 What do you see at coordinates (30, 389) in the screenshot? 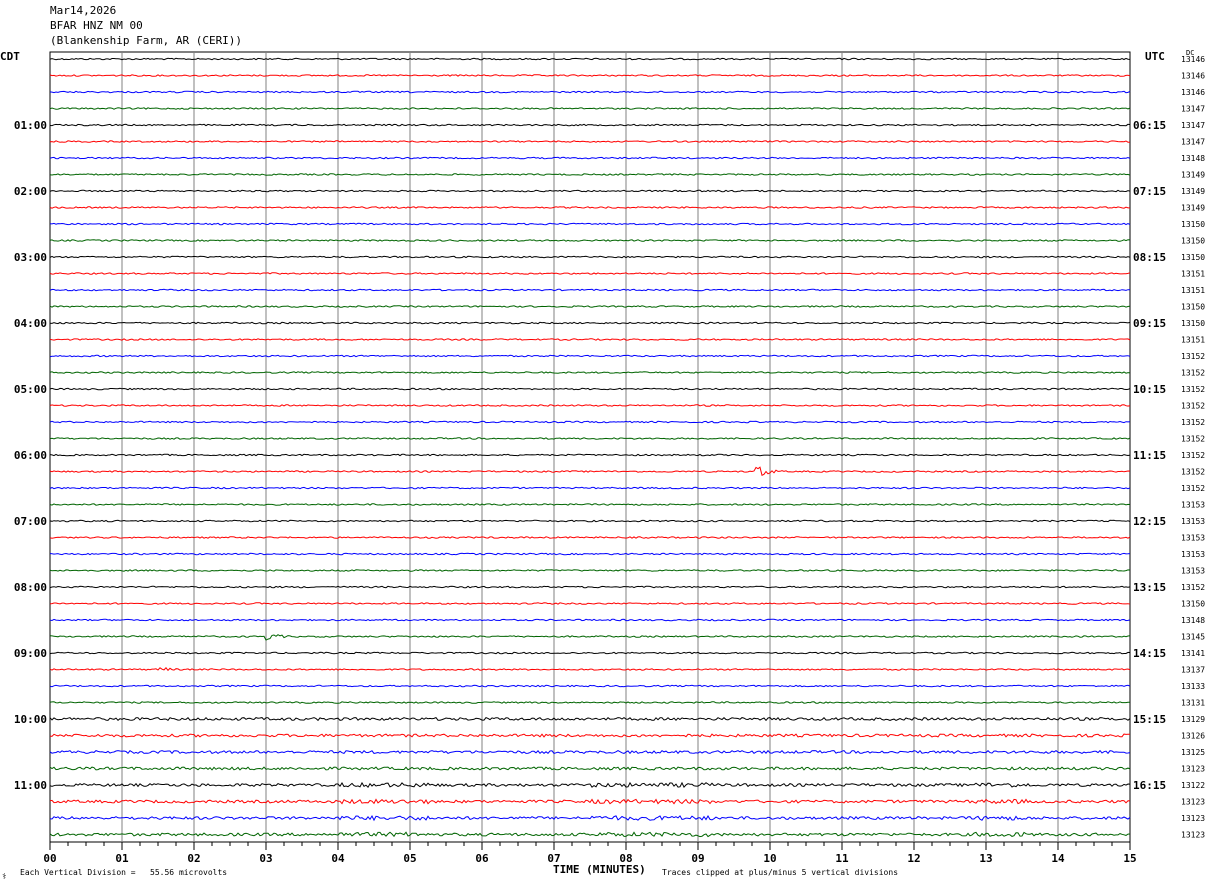
I see `left-time-label: 05:00` at bounding box center [30, 389].